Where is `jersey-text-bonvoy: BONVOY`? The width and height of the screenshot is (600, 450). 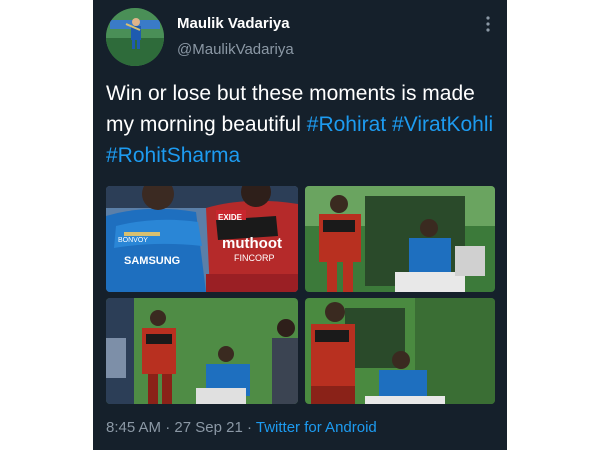 jersey-text-bonvoy: BONVOY is located at coordinates (133, 240).